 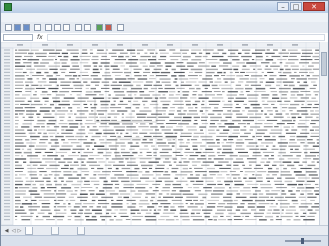 What do you see at coordinates (7, 63) in the screenshot?
I see `row-number-mark` at bounding box center [7, 63].